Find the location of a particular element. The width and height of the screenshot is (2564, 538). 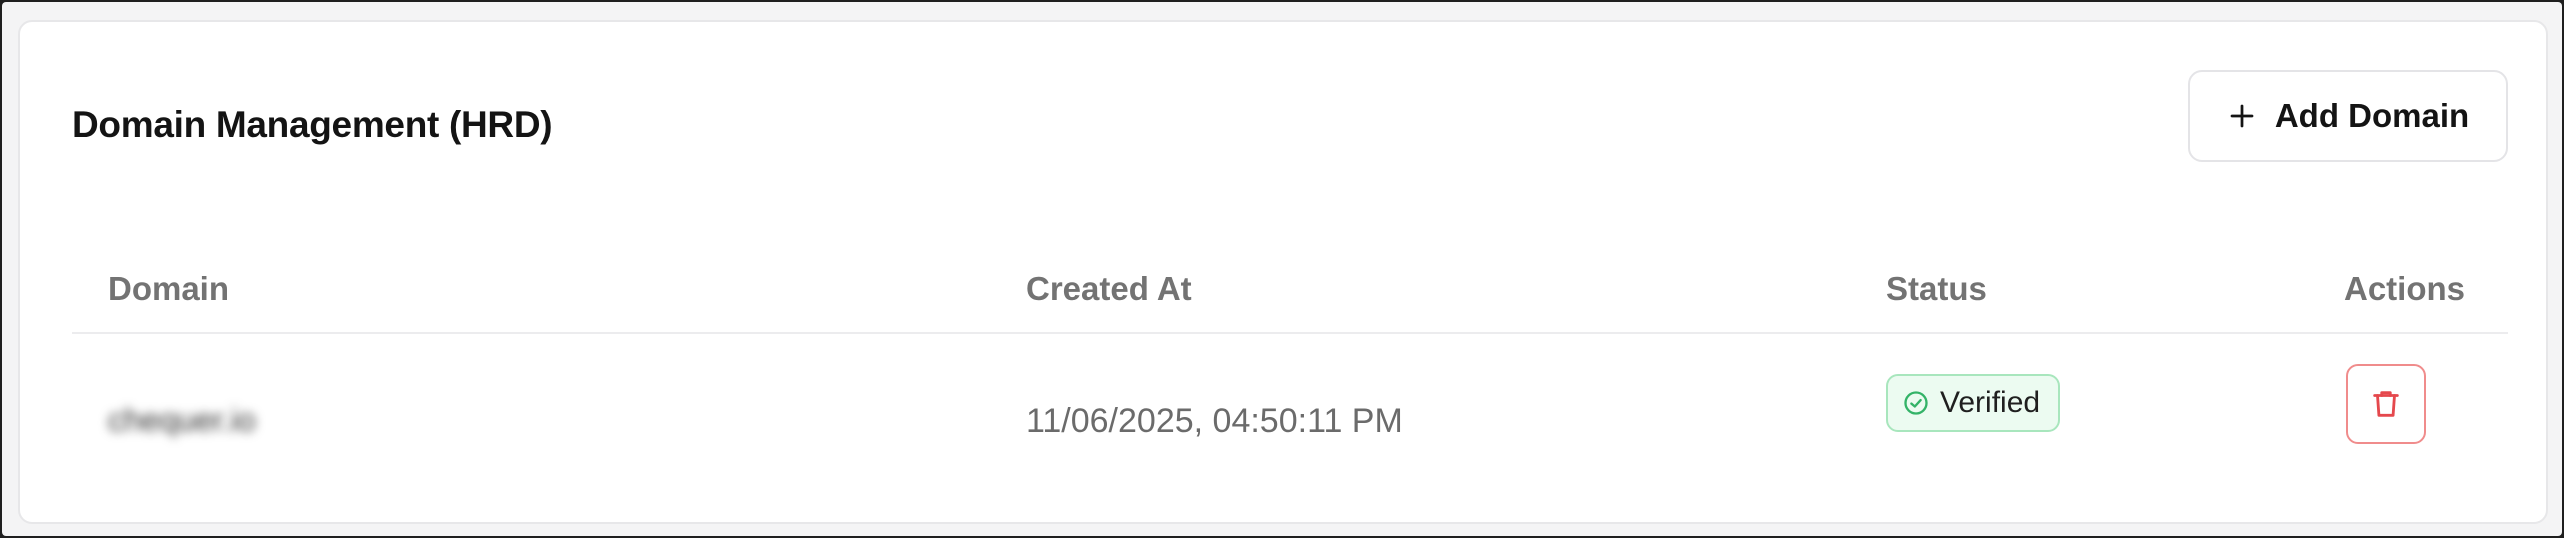

column-header-actions: Actions is located at coordinates (2405, 288).